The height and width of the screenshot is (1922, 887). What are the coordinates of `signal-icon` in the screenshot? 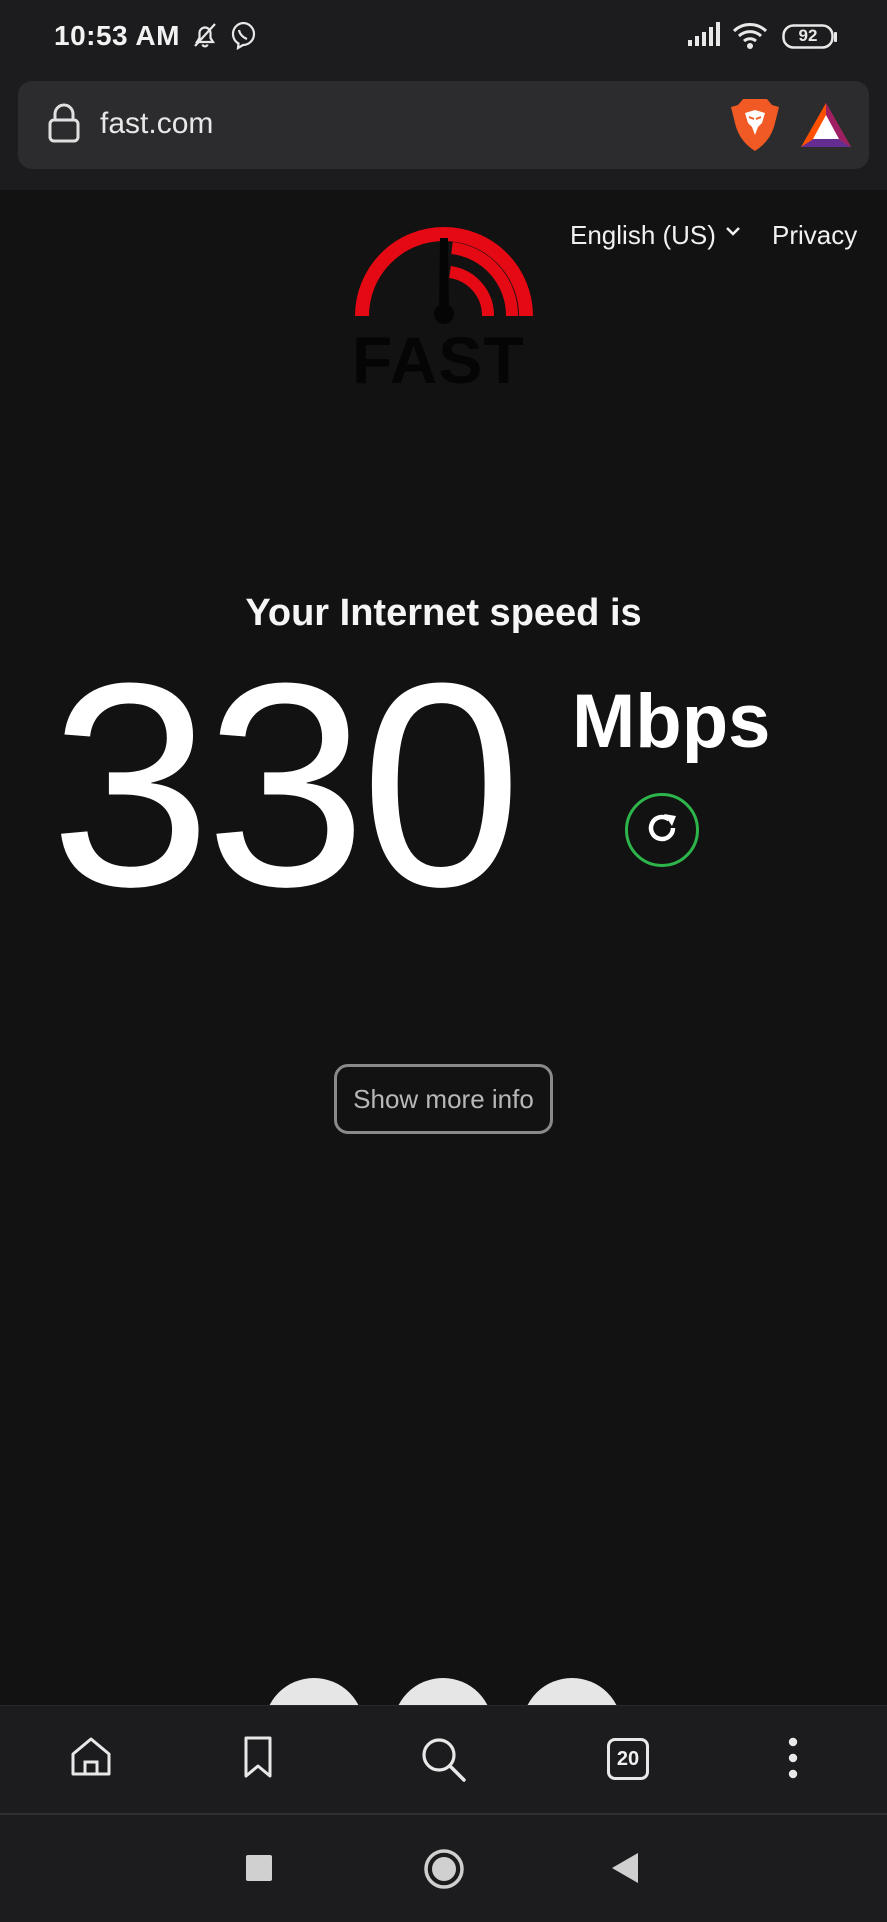 It's located at (704, 37).